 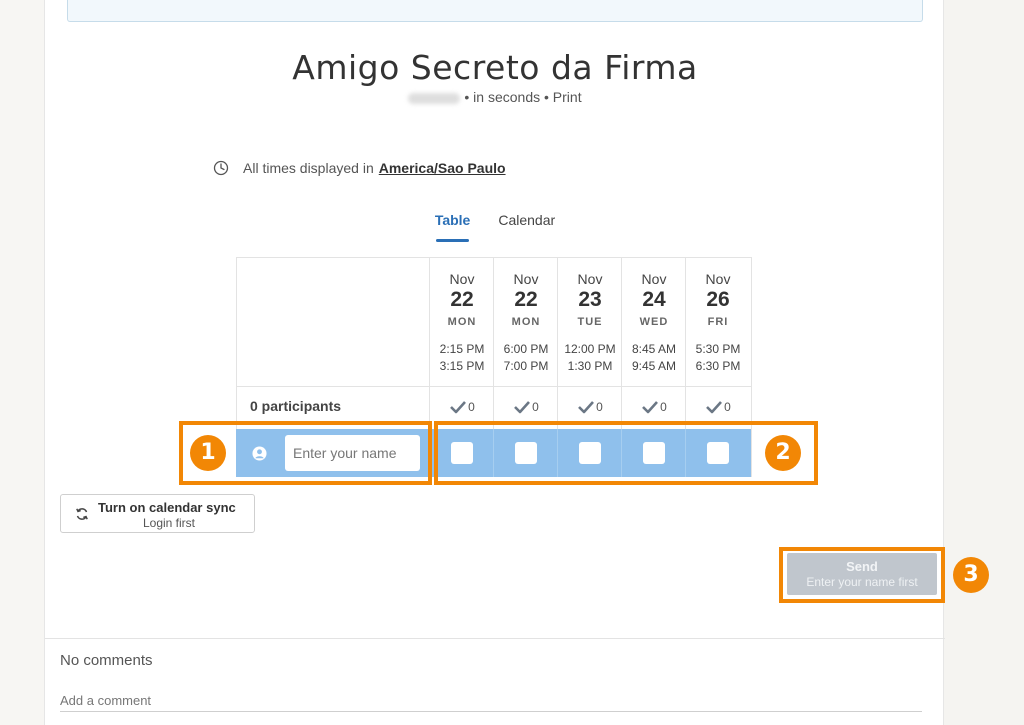 I want to click on page-title: Amigo Secreto da Firma, so click(x=495, y=67).